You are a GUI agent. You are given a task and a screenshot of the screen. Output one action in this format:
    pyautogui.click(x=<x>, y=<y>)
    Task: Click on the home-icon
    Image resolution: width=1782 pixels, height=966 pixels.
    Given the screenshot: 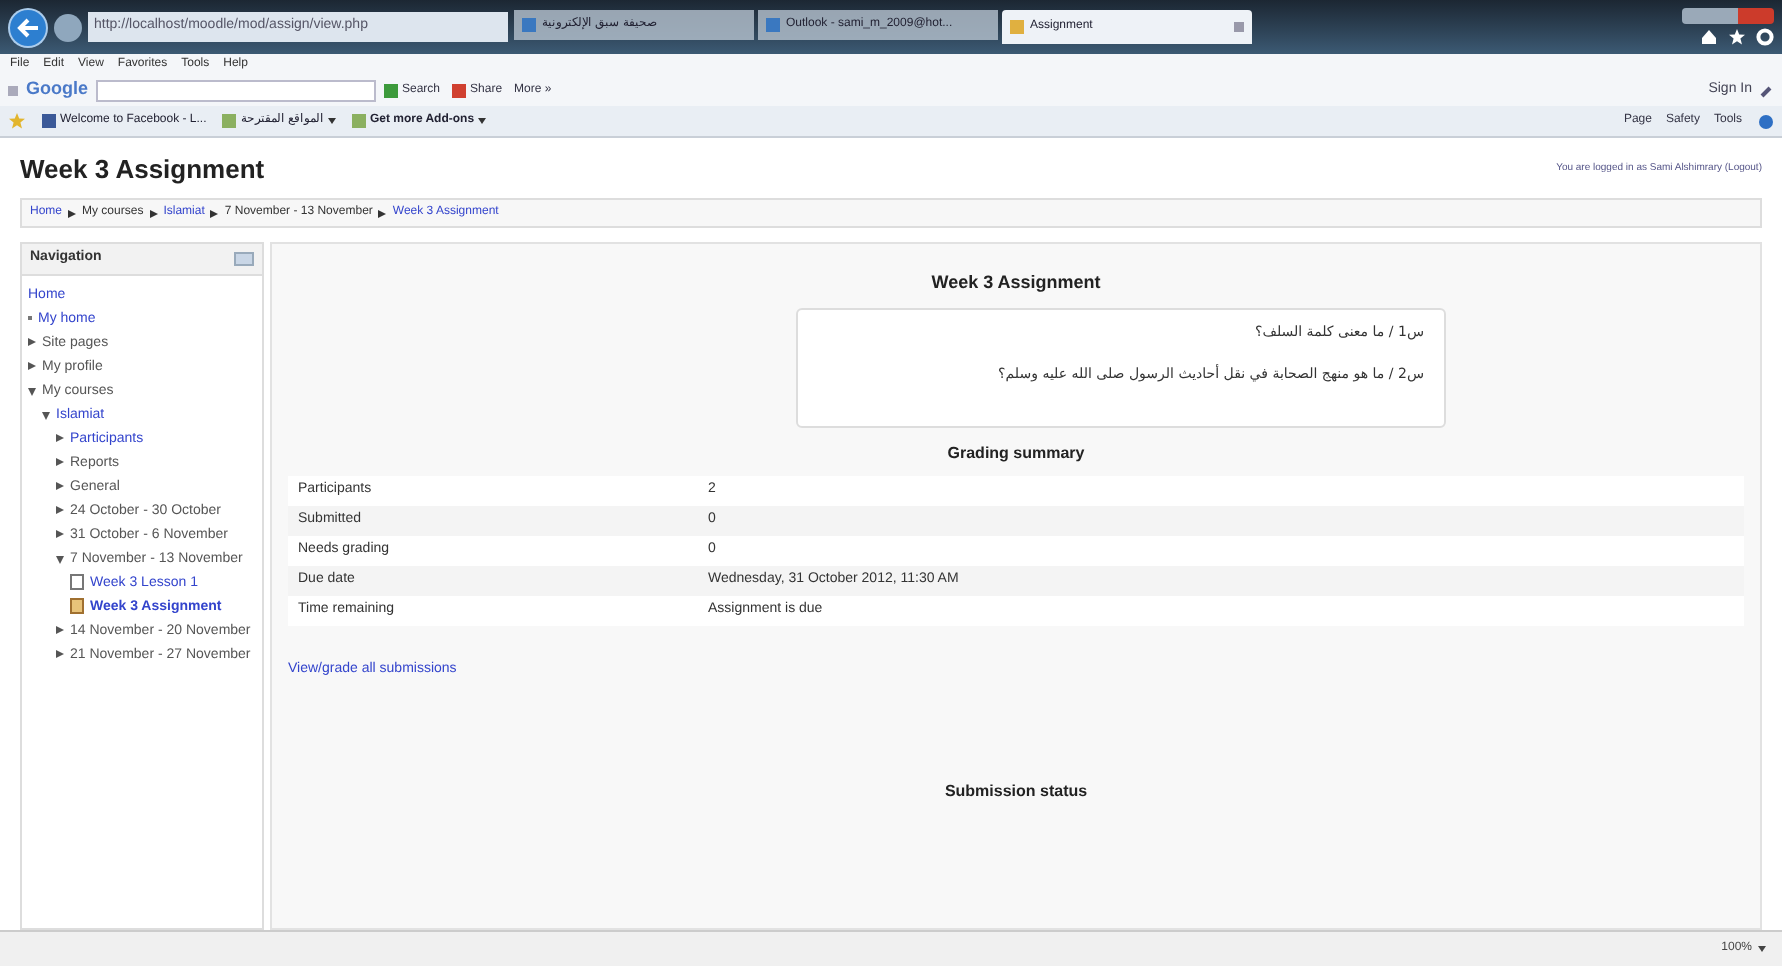 What is the action you would take?
    pyautogui.click(x=1709, y=37)
    